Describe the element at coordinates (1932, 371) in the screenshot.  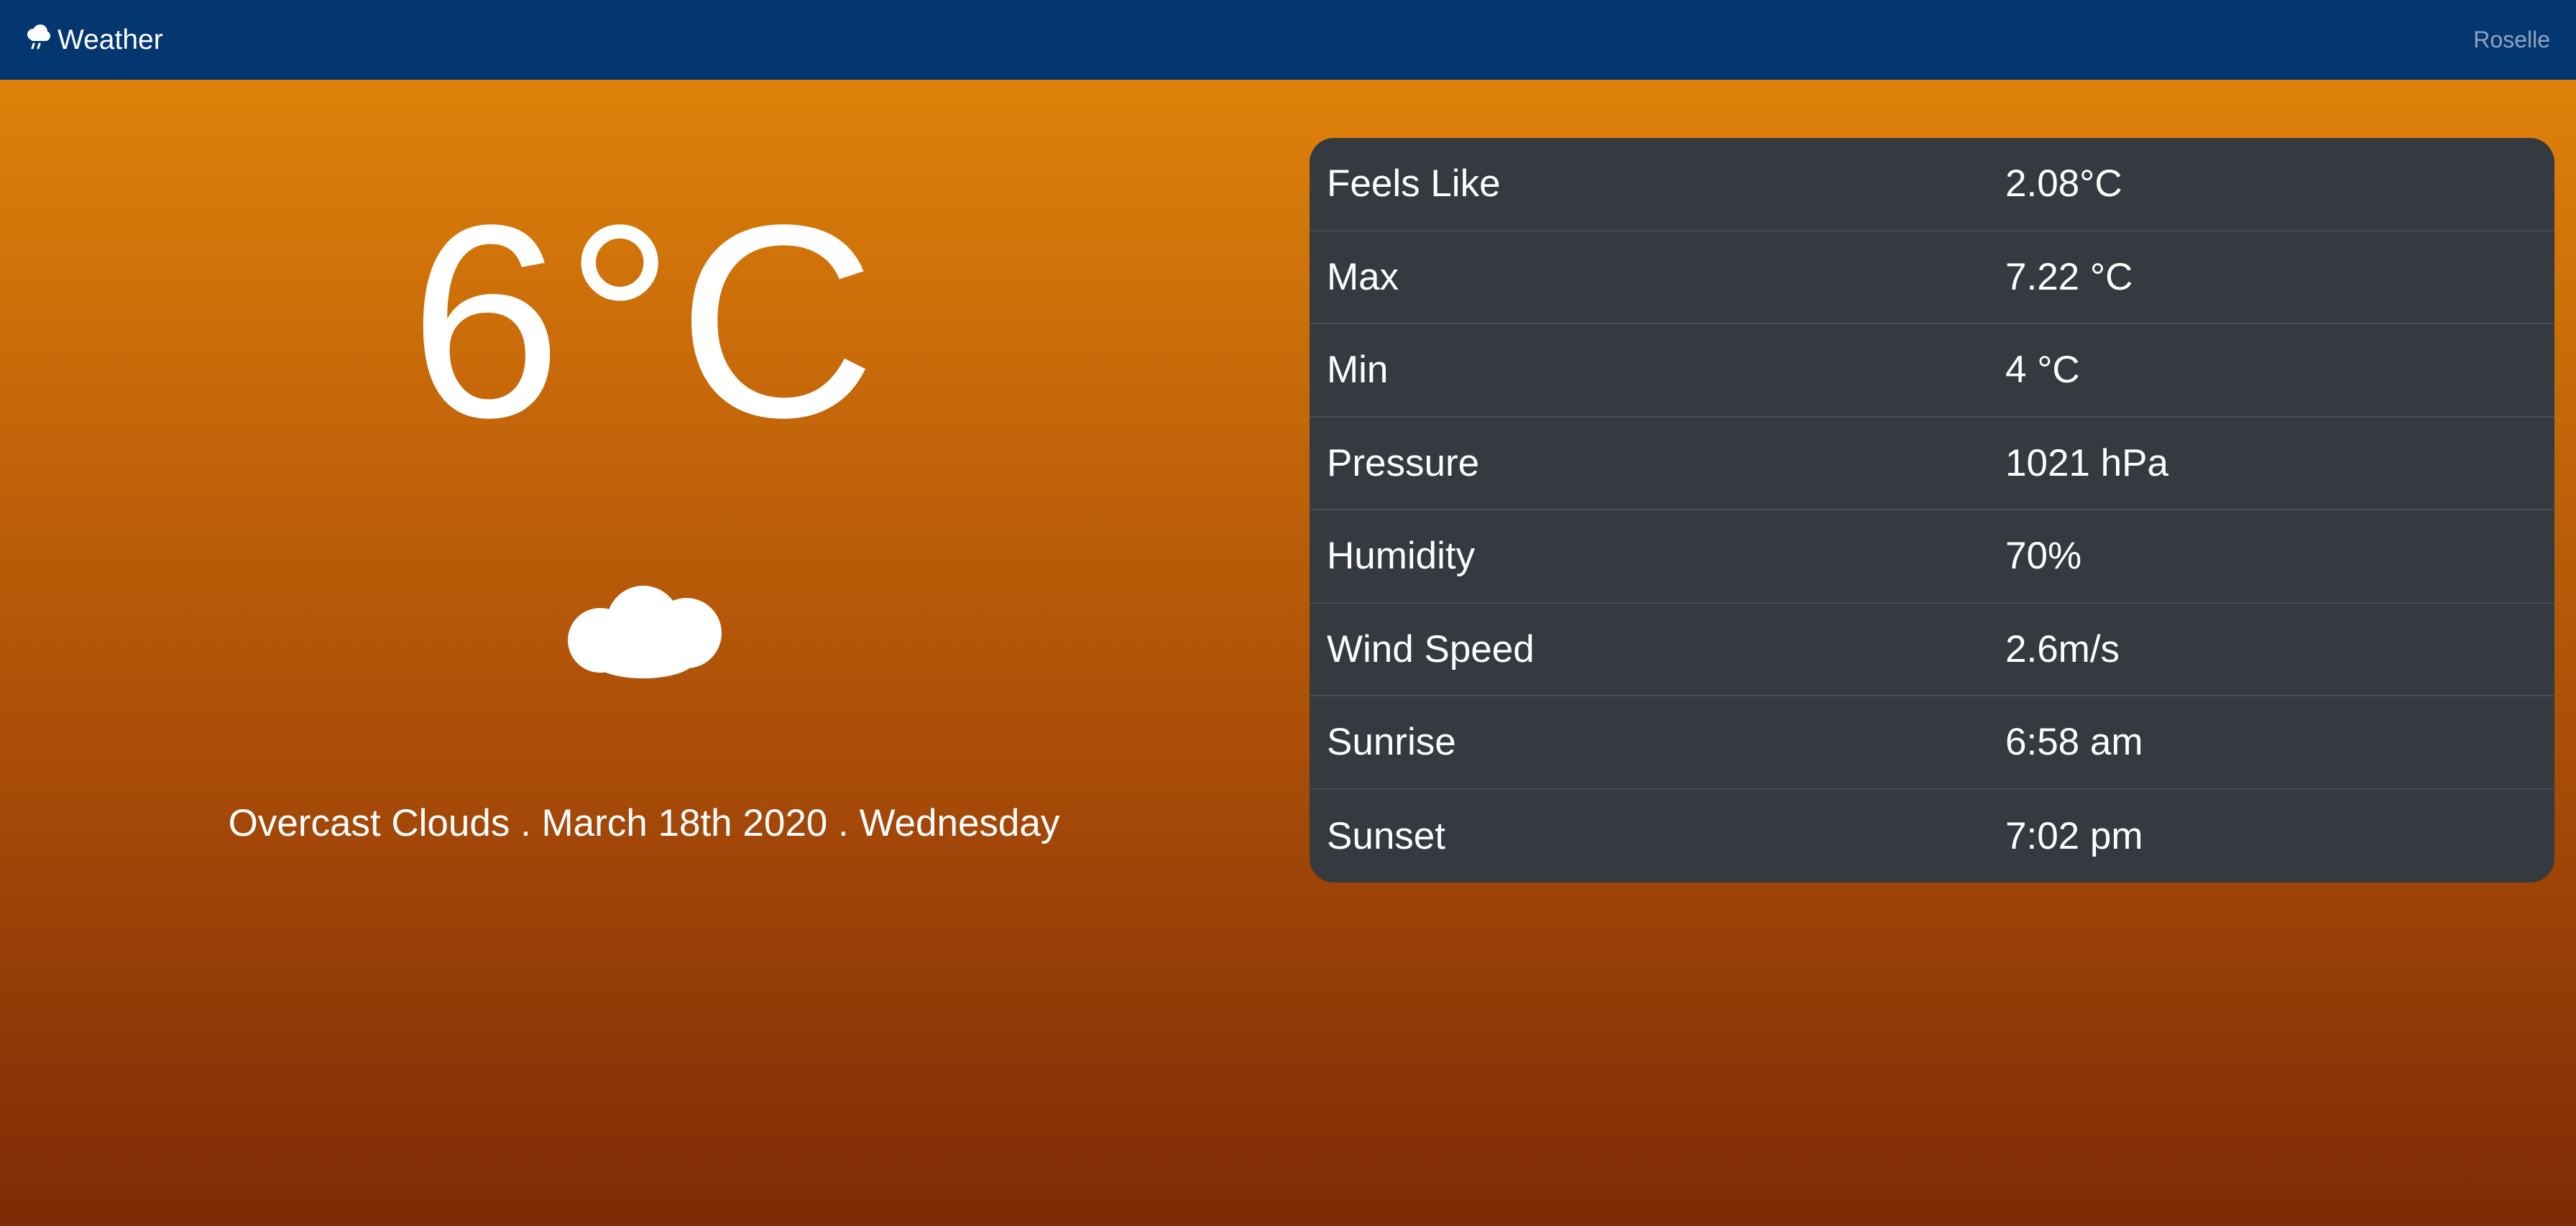
I see `details-row-min: Min 4 °C` at that location.